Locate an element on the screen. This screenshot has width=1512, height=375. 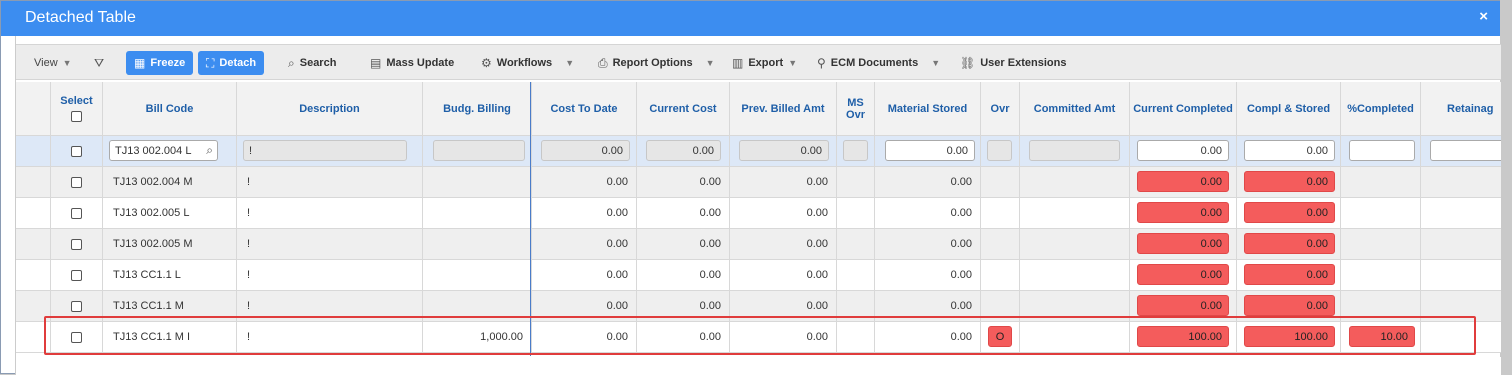
current-cost-input: 0.00 is located at coordinates (683, 150).